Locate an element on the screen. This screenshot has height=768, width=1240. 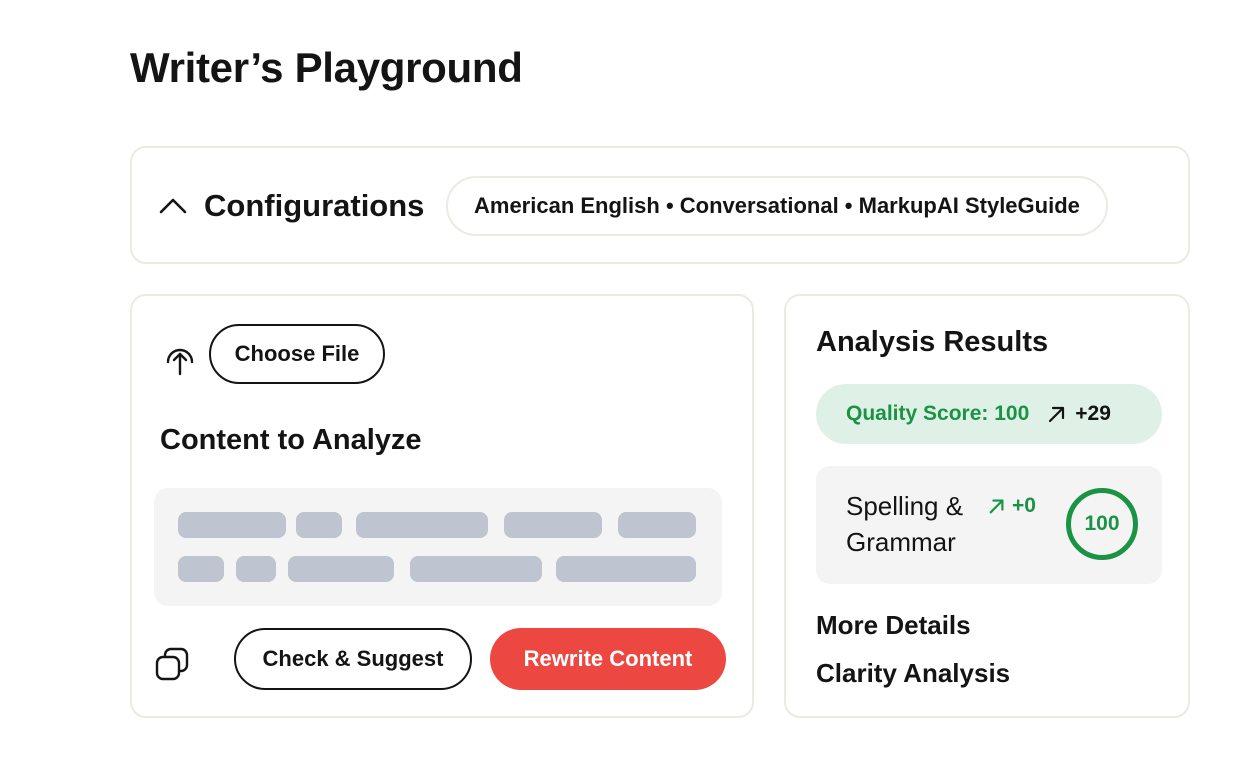
quality-score-delta: +29 is located at coordinates (1093, 413).